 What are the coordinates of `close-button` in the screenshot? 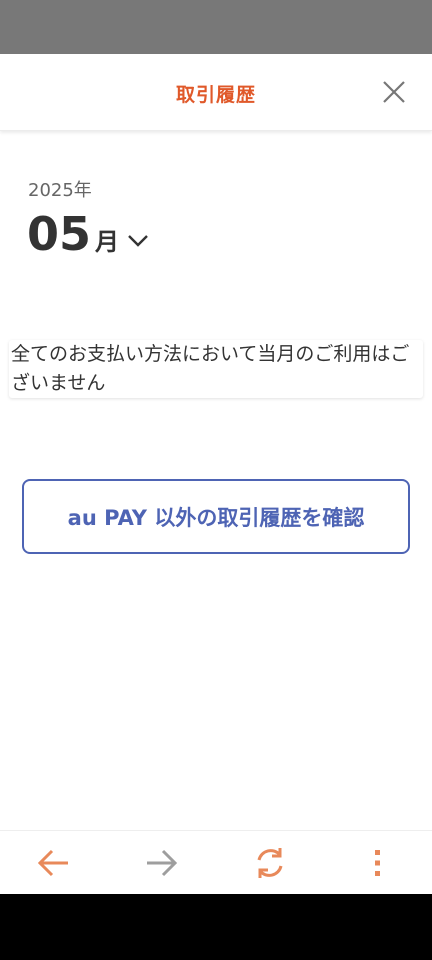 It's located at (394, 92).